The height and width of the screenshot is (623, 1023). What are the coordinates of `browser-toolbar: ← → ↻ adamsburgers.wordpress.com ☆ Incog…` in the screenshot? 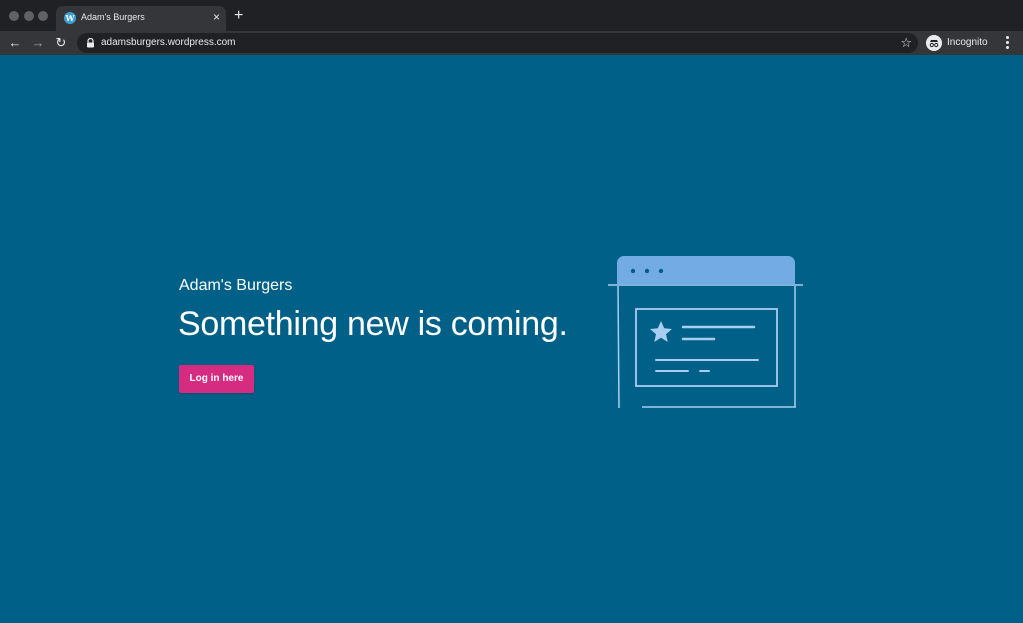 It's located at (511, 43).